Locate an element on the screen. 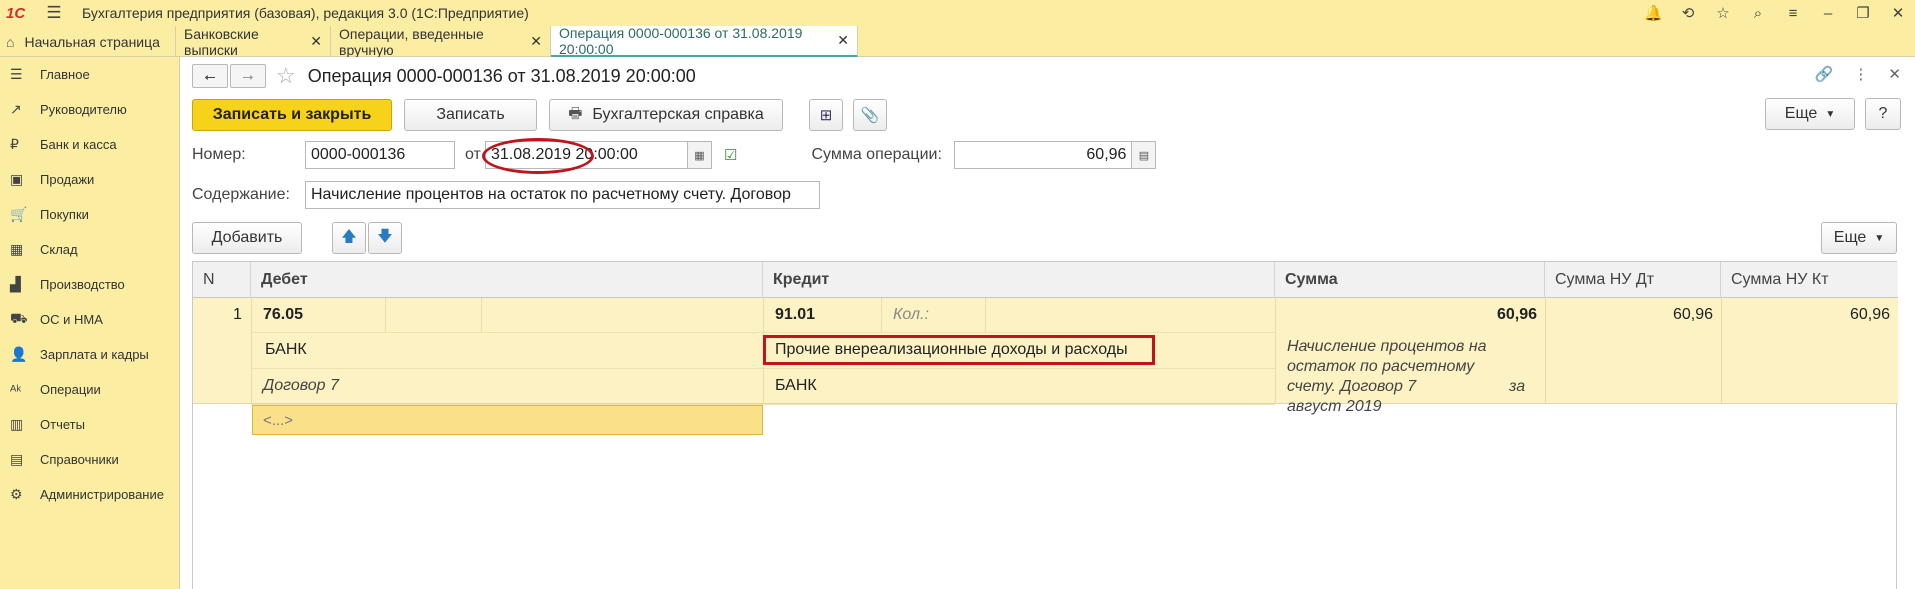 This screenshot has width=1915, height=589. star-icon: ☆ is located at coordinates (1723, 13).